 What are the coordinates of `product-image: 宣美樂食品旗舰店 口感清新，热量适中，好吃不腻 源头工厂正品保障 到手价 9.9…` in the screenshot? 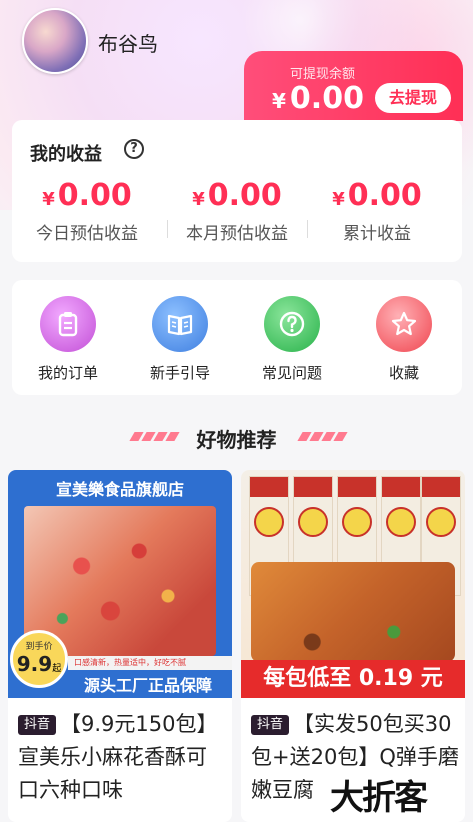 It's located at (120, 584).